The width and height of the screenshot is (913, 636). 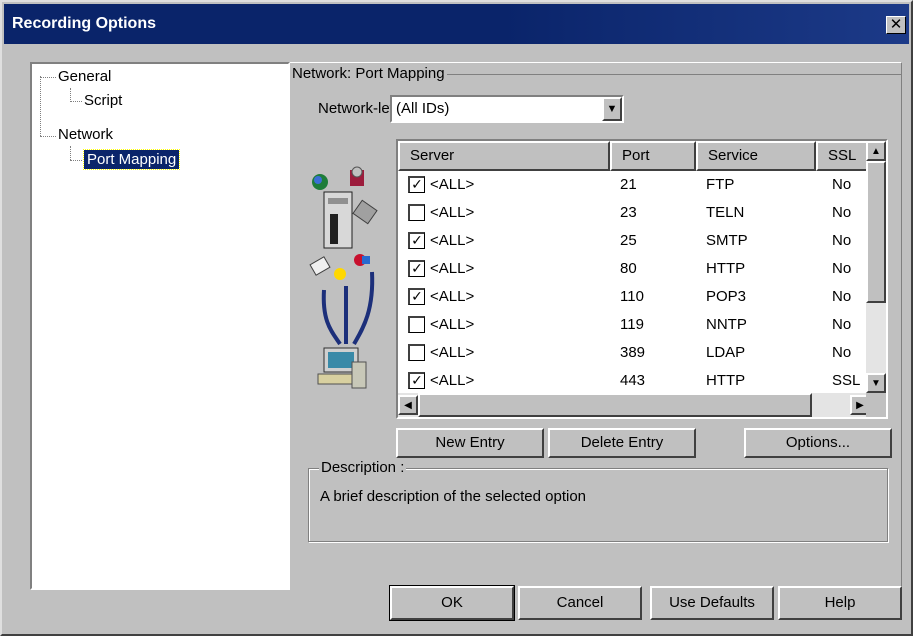 What do you see at coordinates (615, 405) in the screenshot?
I see `horizontal-scroll-thumb` at bounding box center [615, 405].